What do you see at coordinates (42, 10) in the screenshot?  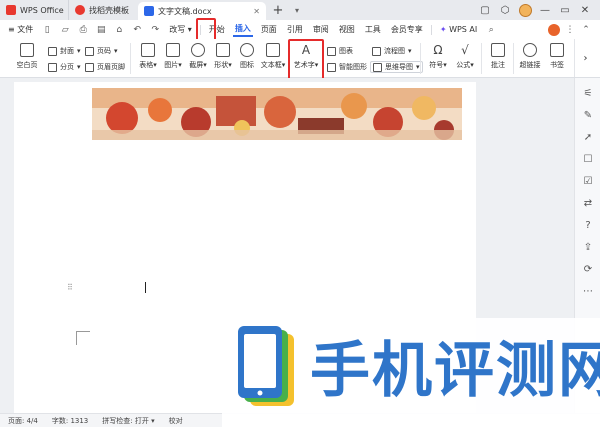 I see `tab-label: WPS Office` at bounding box center [42, 10].